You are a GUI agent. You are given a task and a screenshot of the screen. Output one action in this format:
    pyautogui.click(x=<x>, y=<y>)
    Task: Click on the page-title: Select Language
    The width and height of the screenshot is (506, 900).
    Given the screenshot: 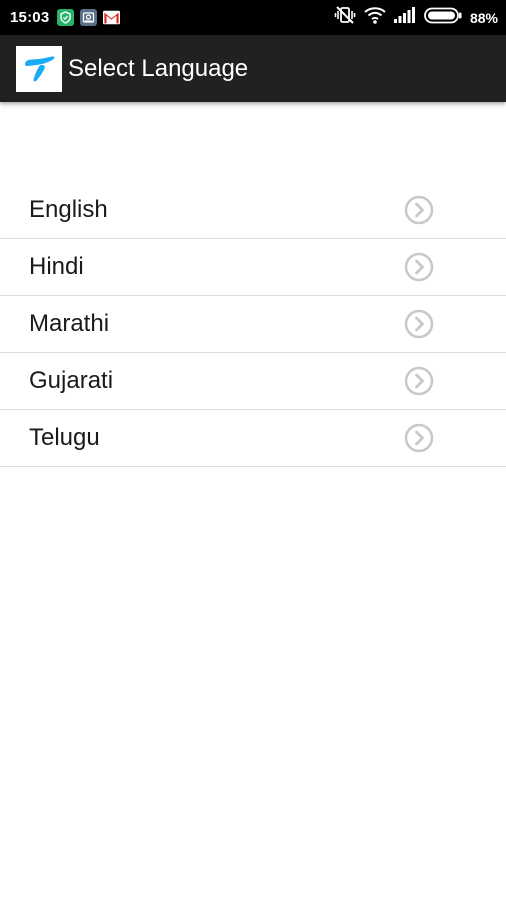 What is the action you would take?
    pyautogui.click(x=158, y=68)
    